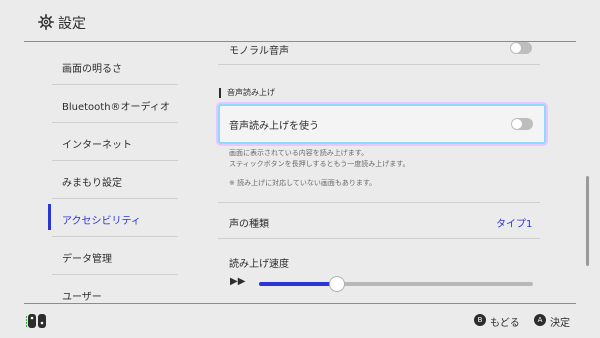 This screenshot has width=600, height=338. I want to click on tts-row: 音声読み上げを使う, so click(382, 124).